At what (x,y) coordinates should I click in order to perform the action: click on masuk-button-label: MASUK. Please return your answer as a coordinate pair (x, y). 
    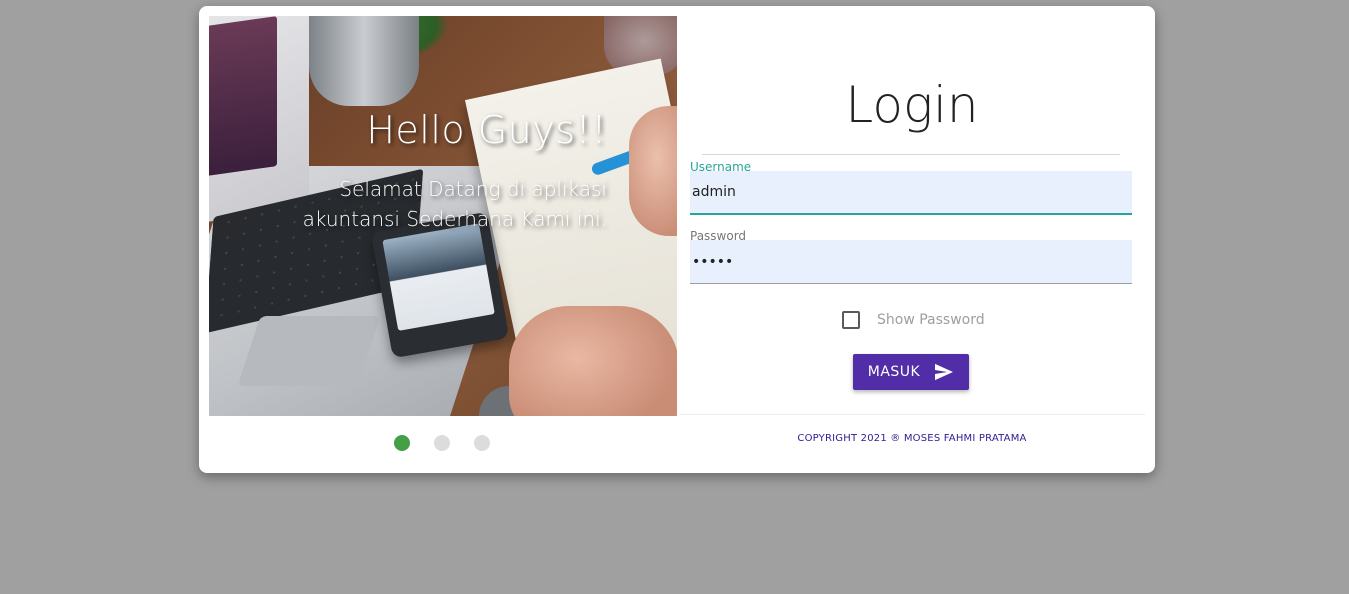
    Looking at the image, I should click on (894, 372).